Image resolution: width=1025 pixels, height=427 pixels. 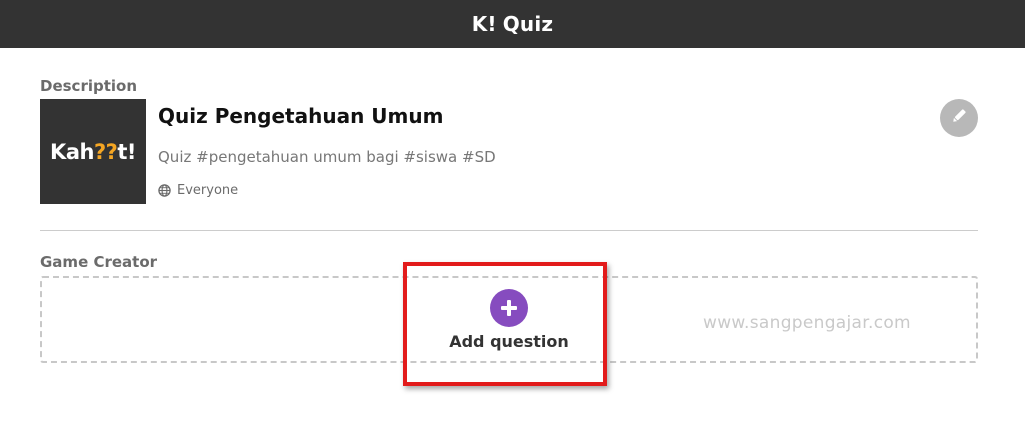 I want to click on kahoot-wordmark: Kah??t!, so click(x=93, y=151).